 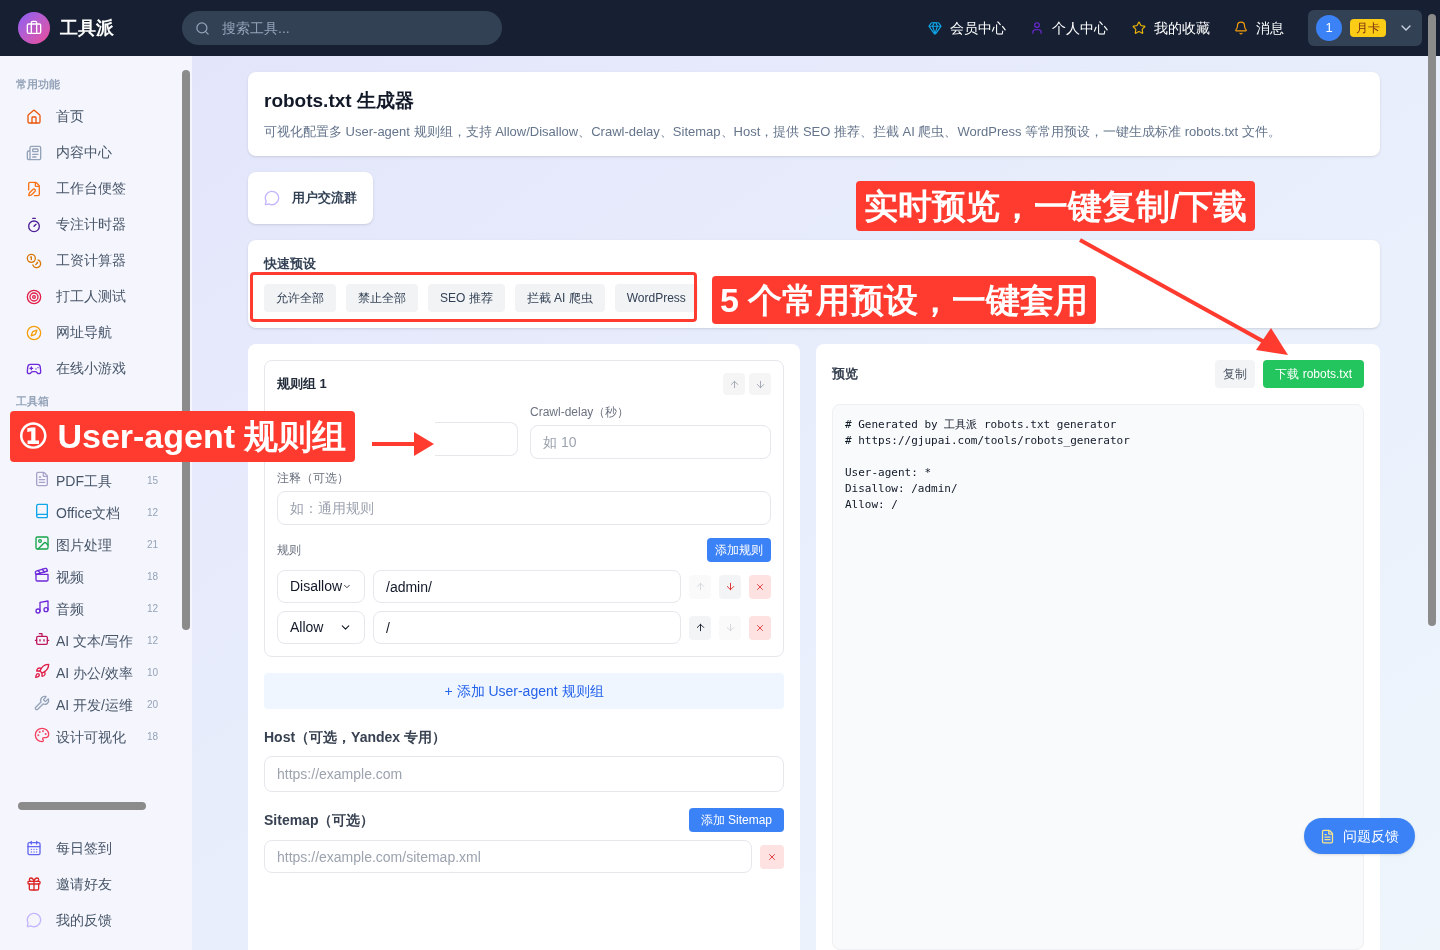 What do you see at coordinates (109, 848) in the screenshot?
I see `sidebar-item: 每日签到` at bounding box center [109, 848].